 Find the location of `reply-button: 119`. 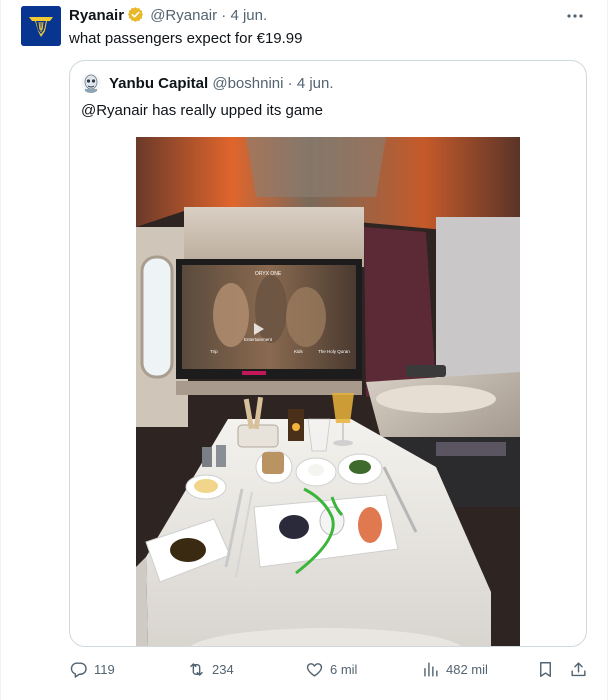

reply-button: 119 is located at coordinates (92, 669).